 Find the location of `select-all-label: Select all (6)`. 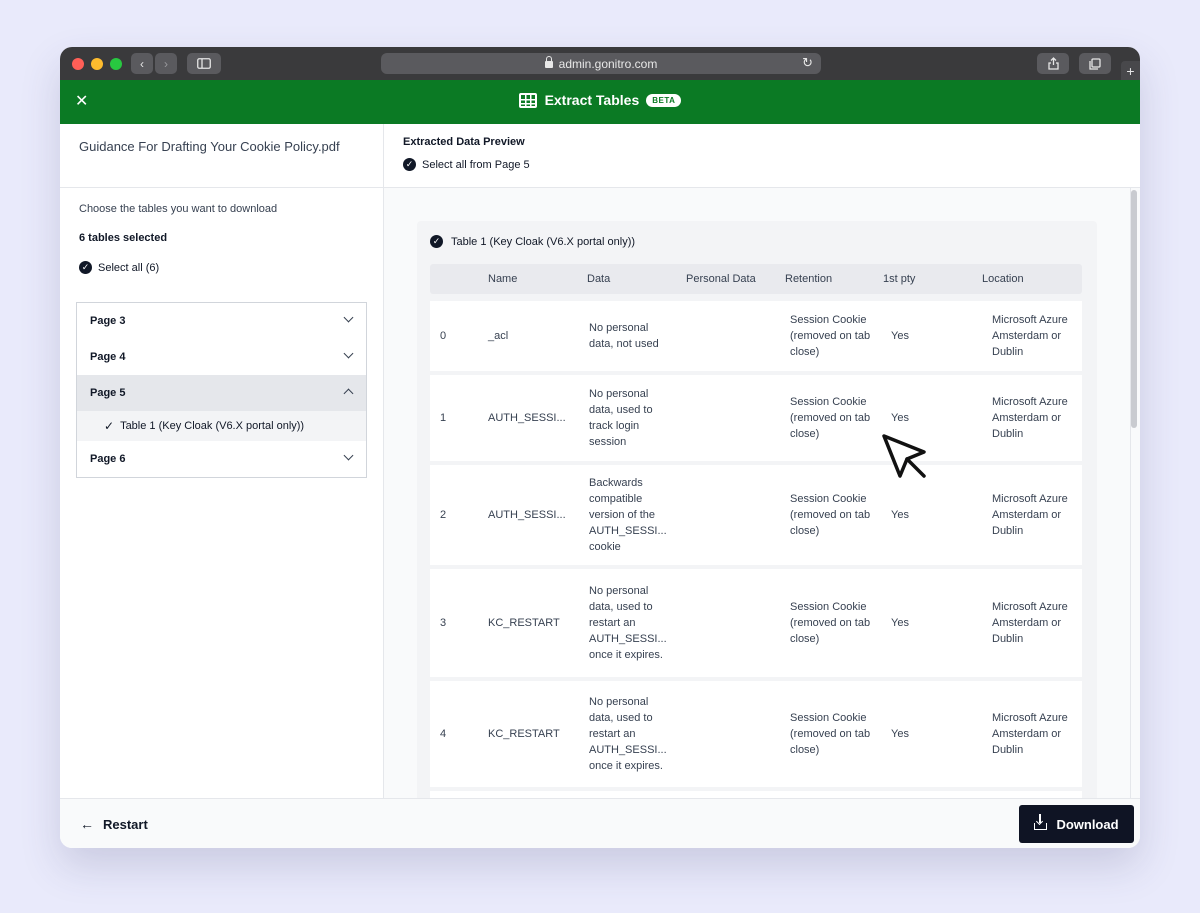

select-all-label: Select all (6) is located at coordinates (129, 267).